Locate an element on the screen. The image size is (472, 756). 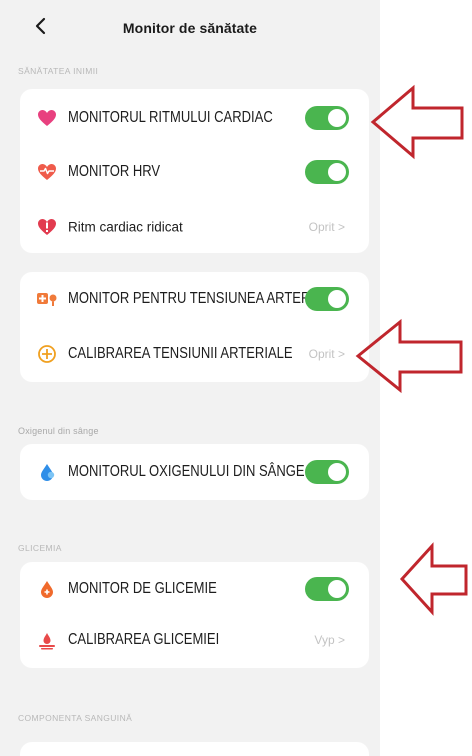
blood-pressure-calibration-status: Oprit > is located at coordinates (326, 354).